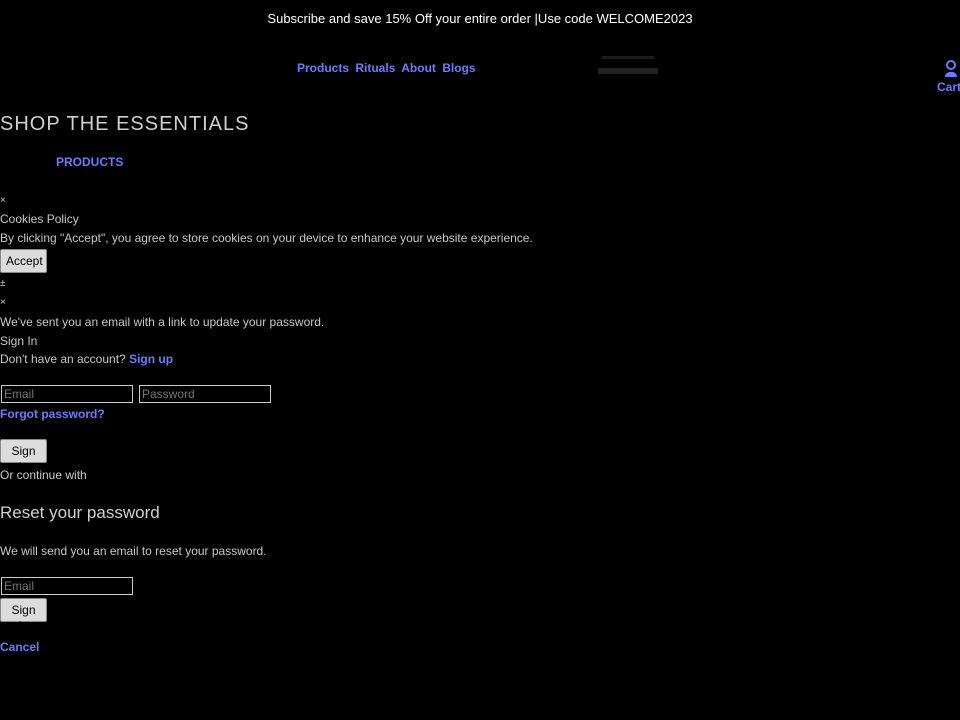 The image size is (960, 720). I want to click on forgot-password-link: Forgot password?, so click(52, 414).